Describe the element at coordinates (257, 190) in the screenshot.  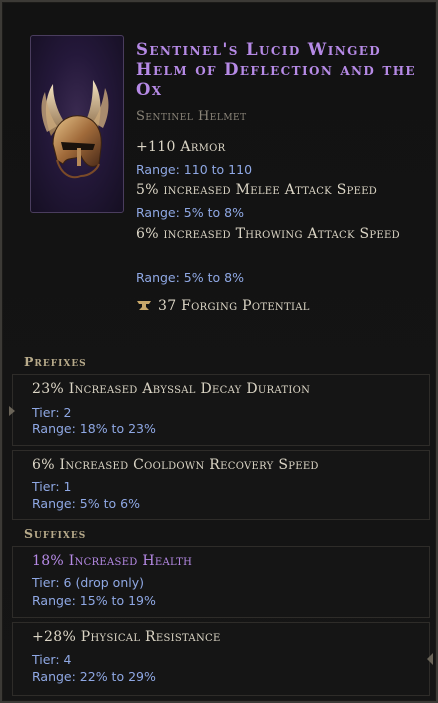
I see `implicit-melee-speed: 5% increased Melee Attack Speed` at that location.